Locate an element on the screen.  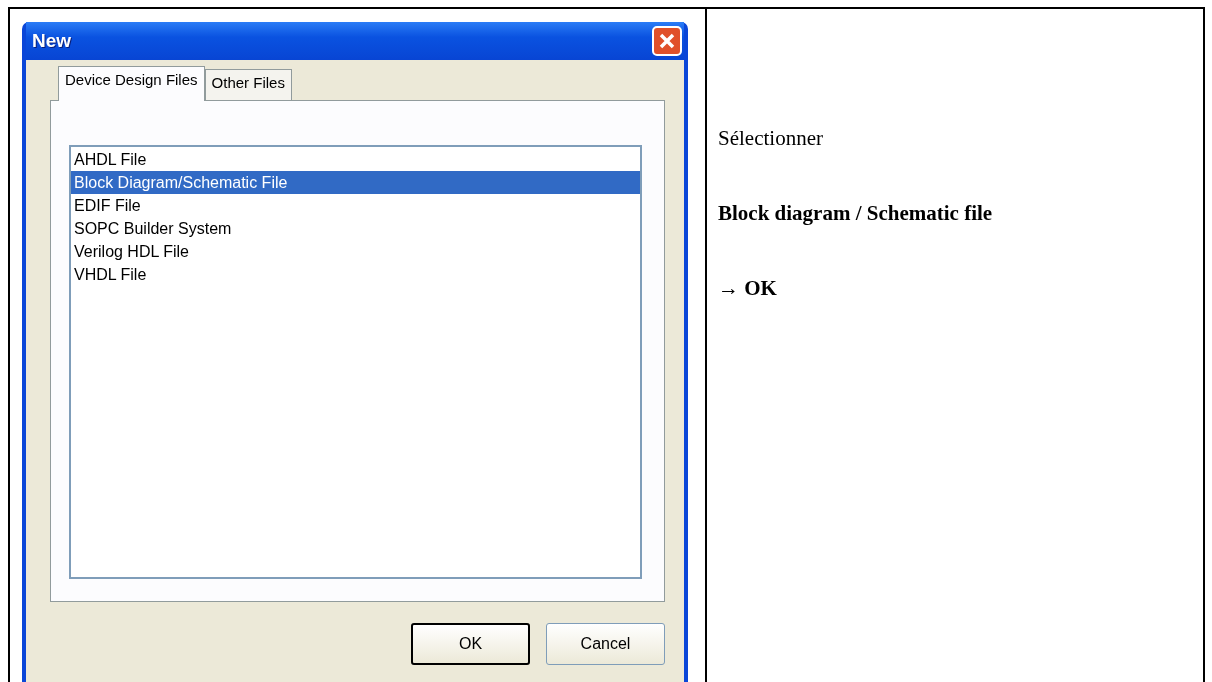
list-item: AHDL File is located at coordinates (355, 159).